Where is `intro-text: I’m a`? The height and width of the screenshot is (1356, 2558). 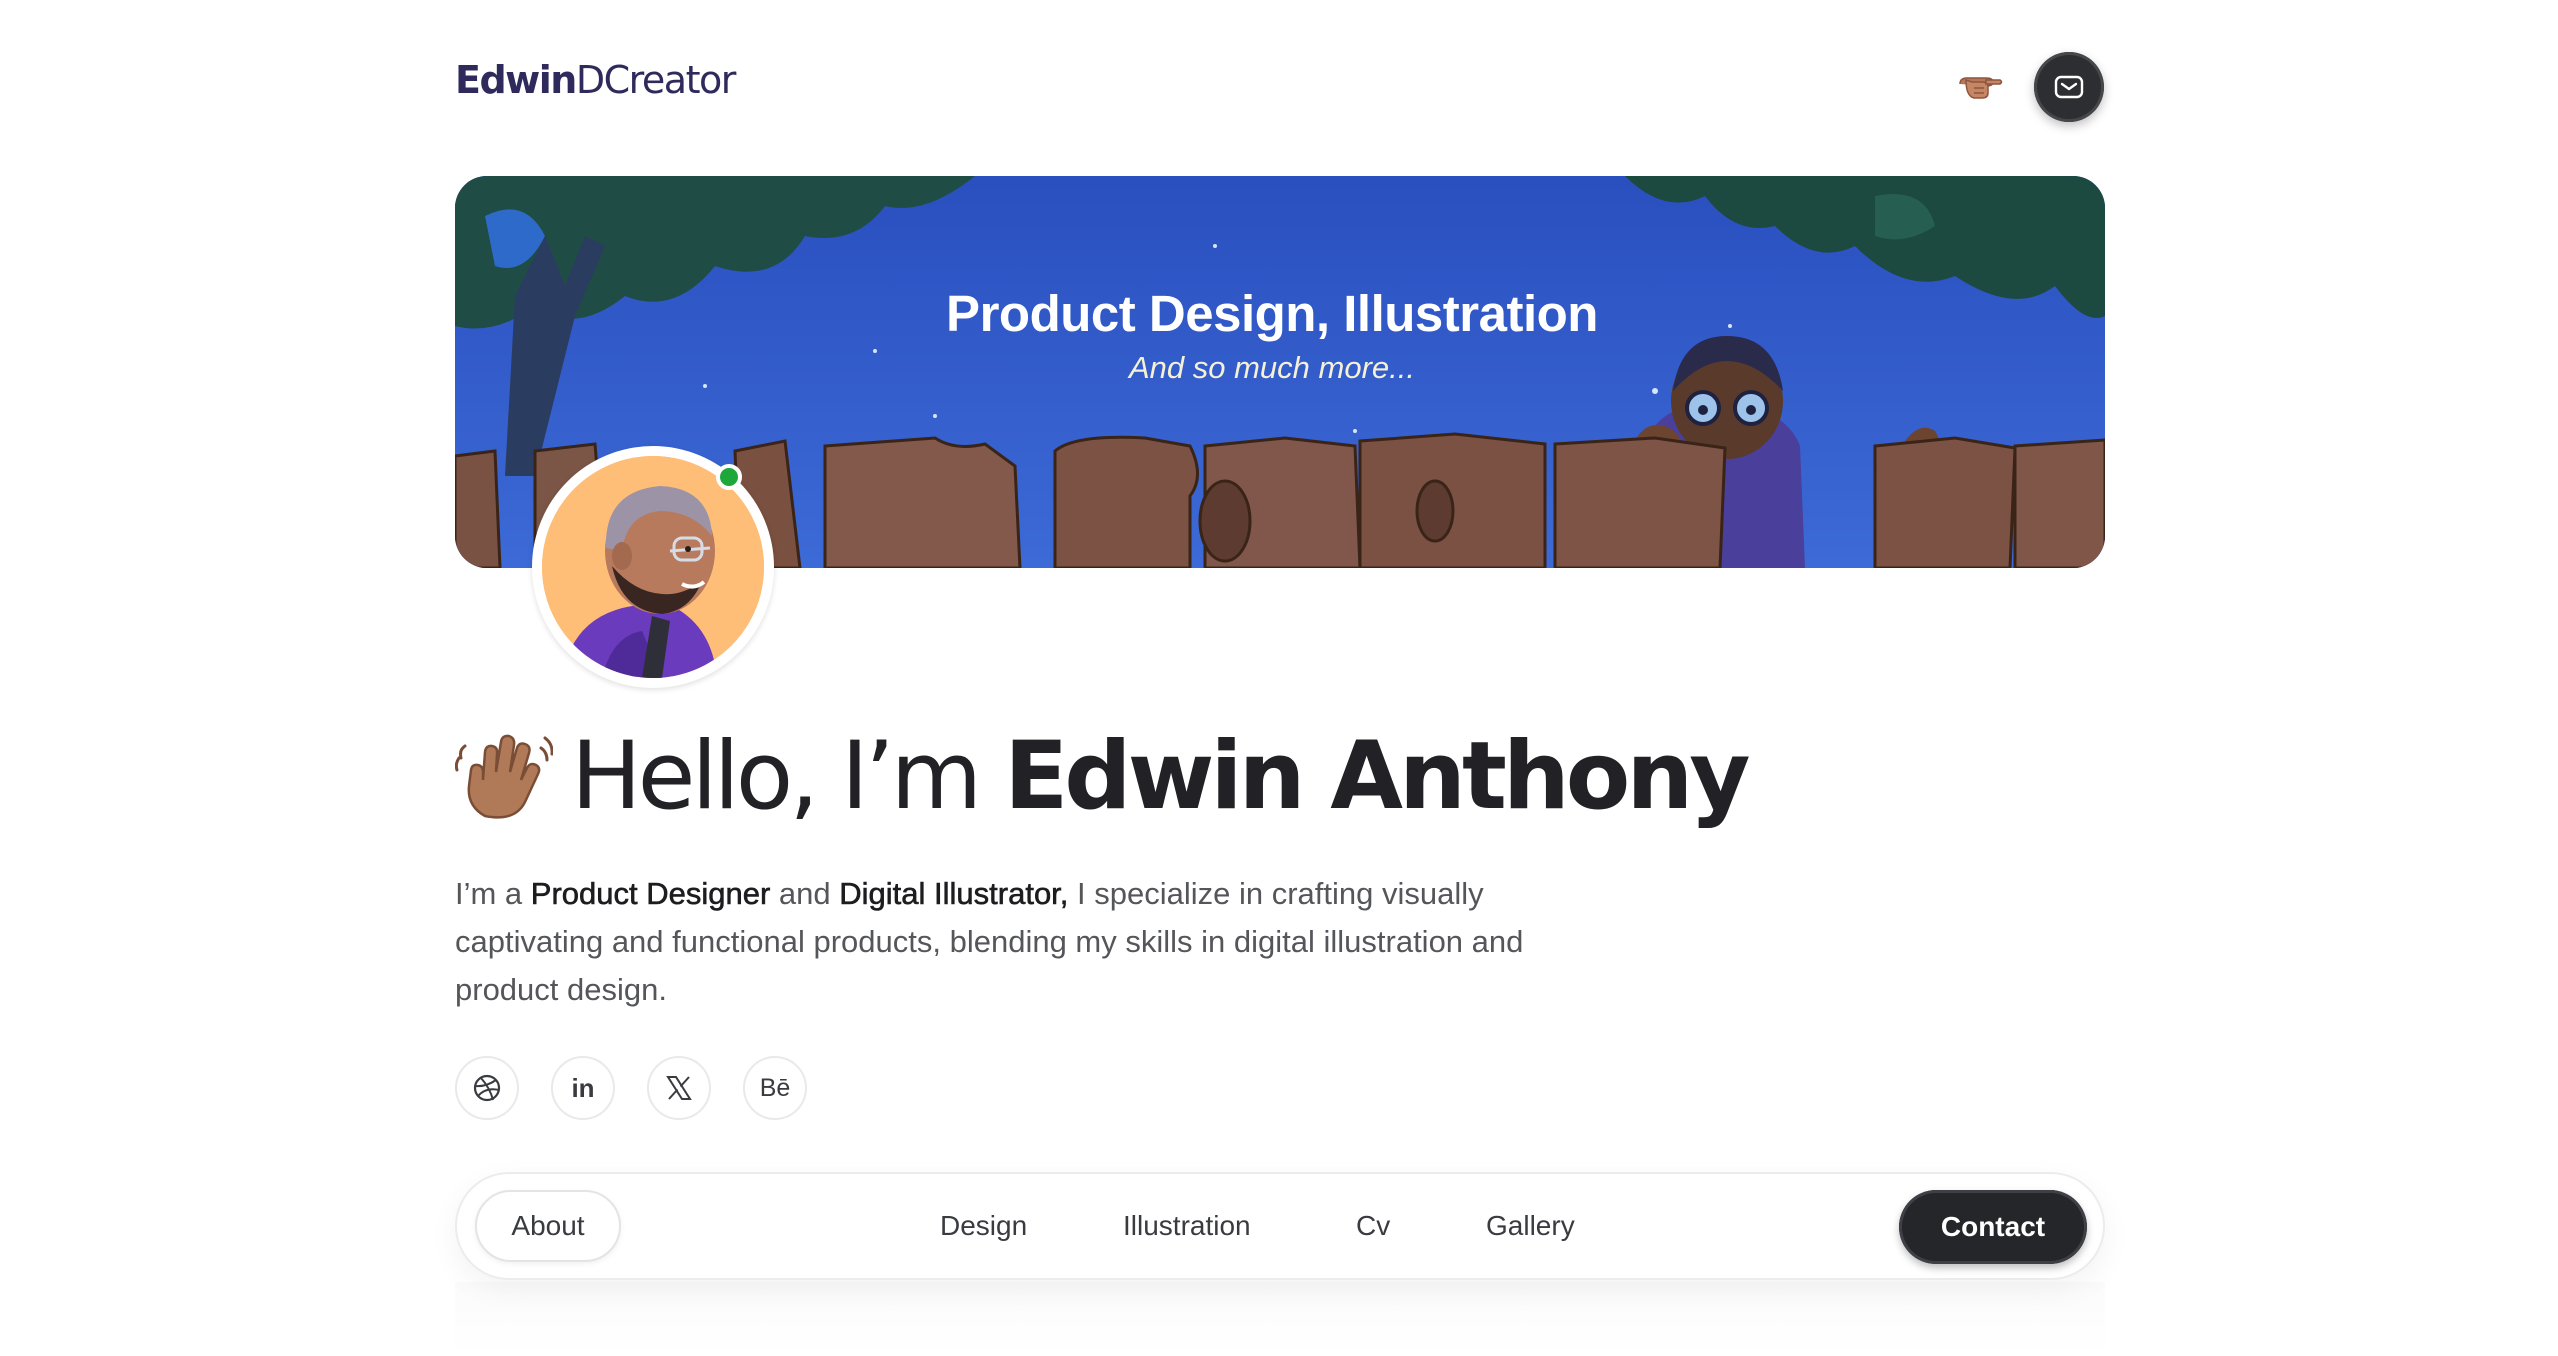 intro-text: I’m a is located at coordinates (493, 893).